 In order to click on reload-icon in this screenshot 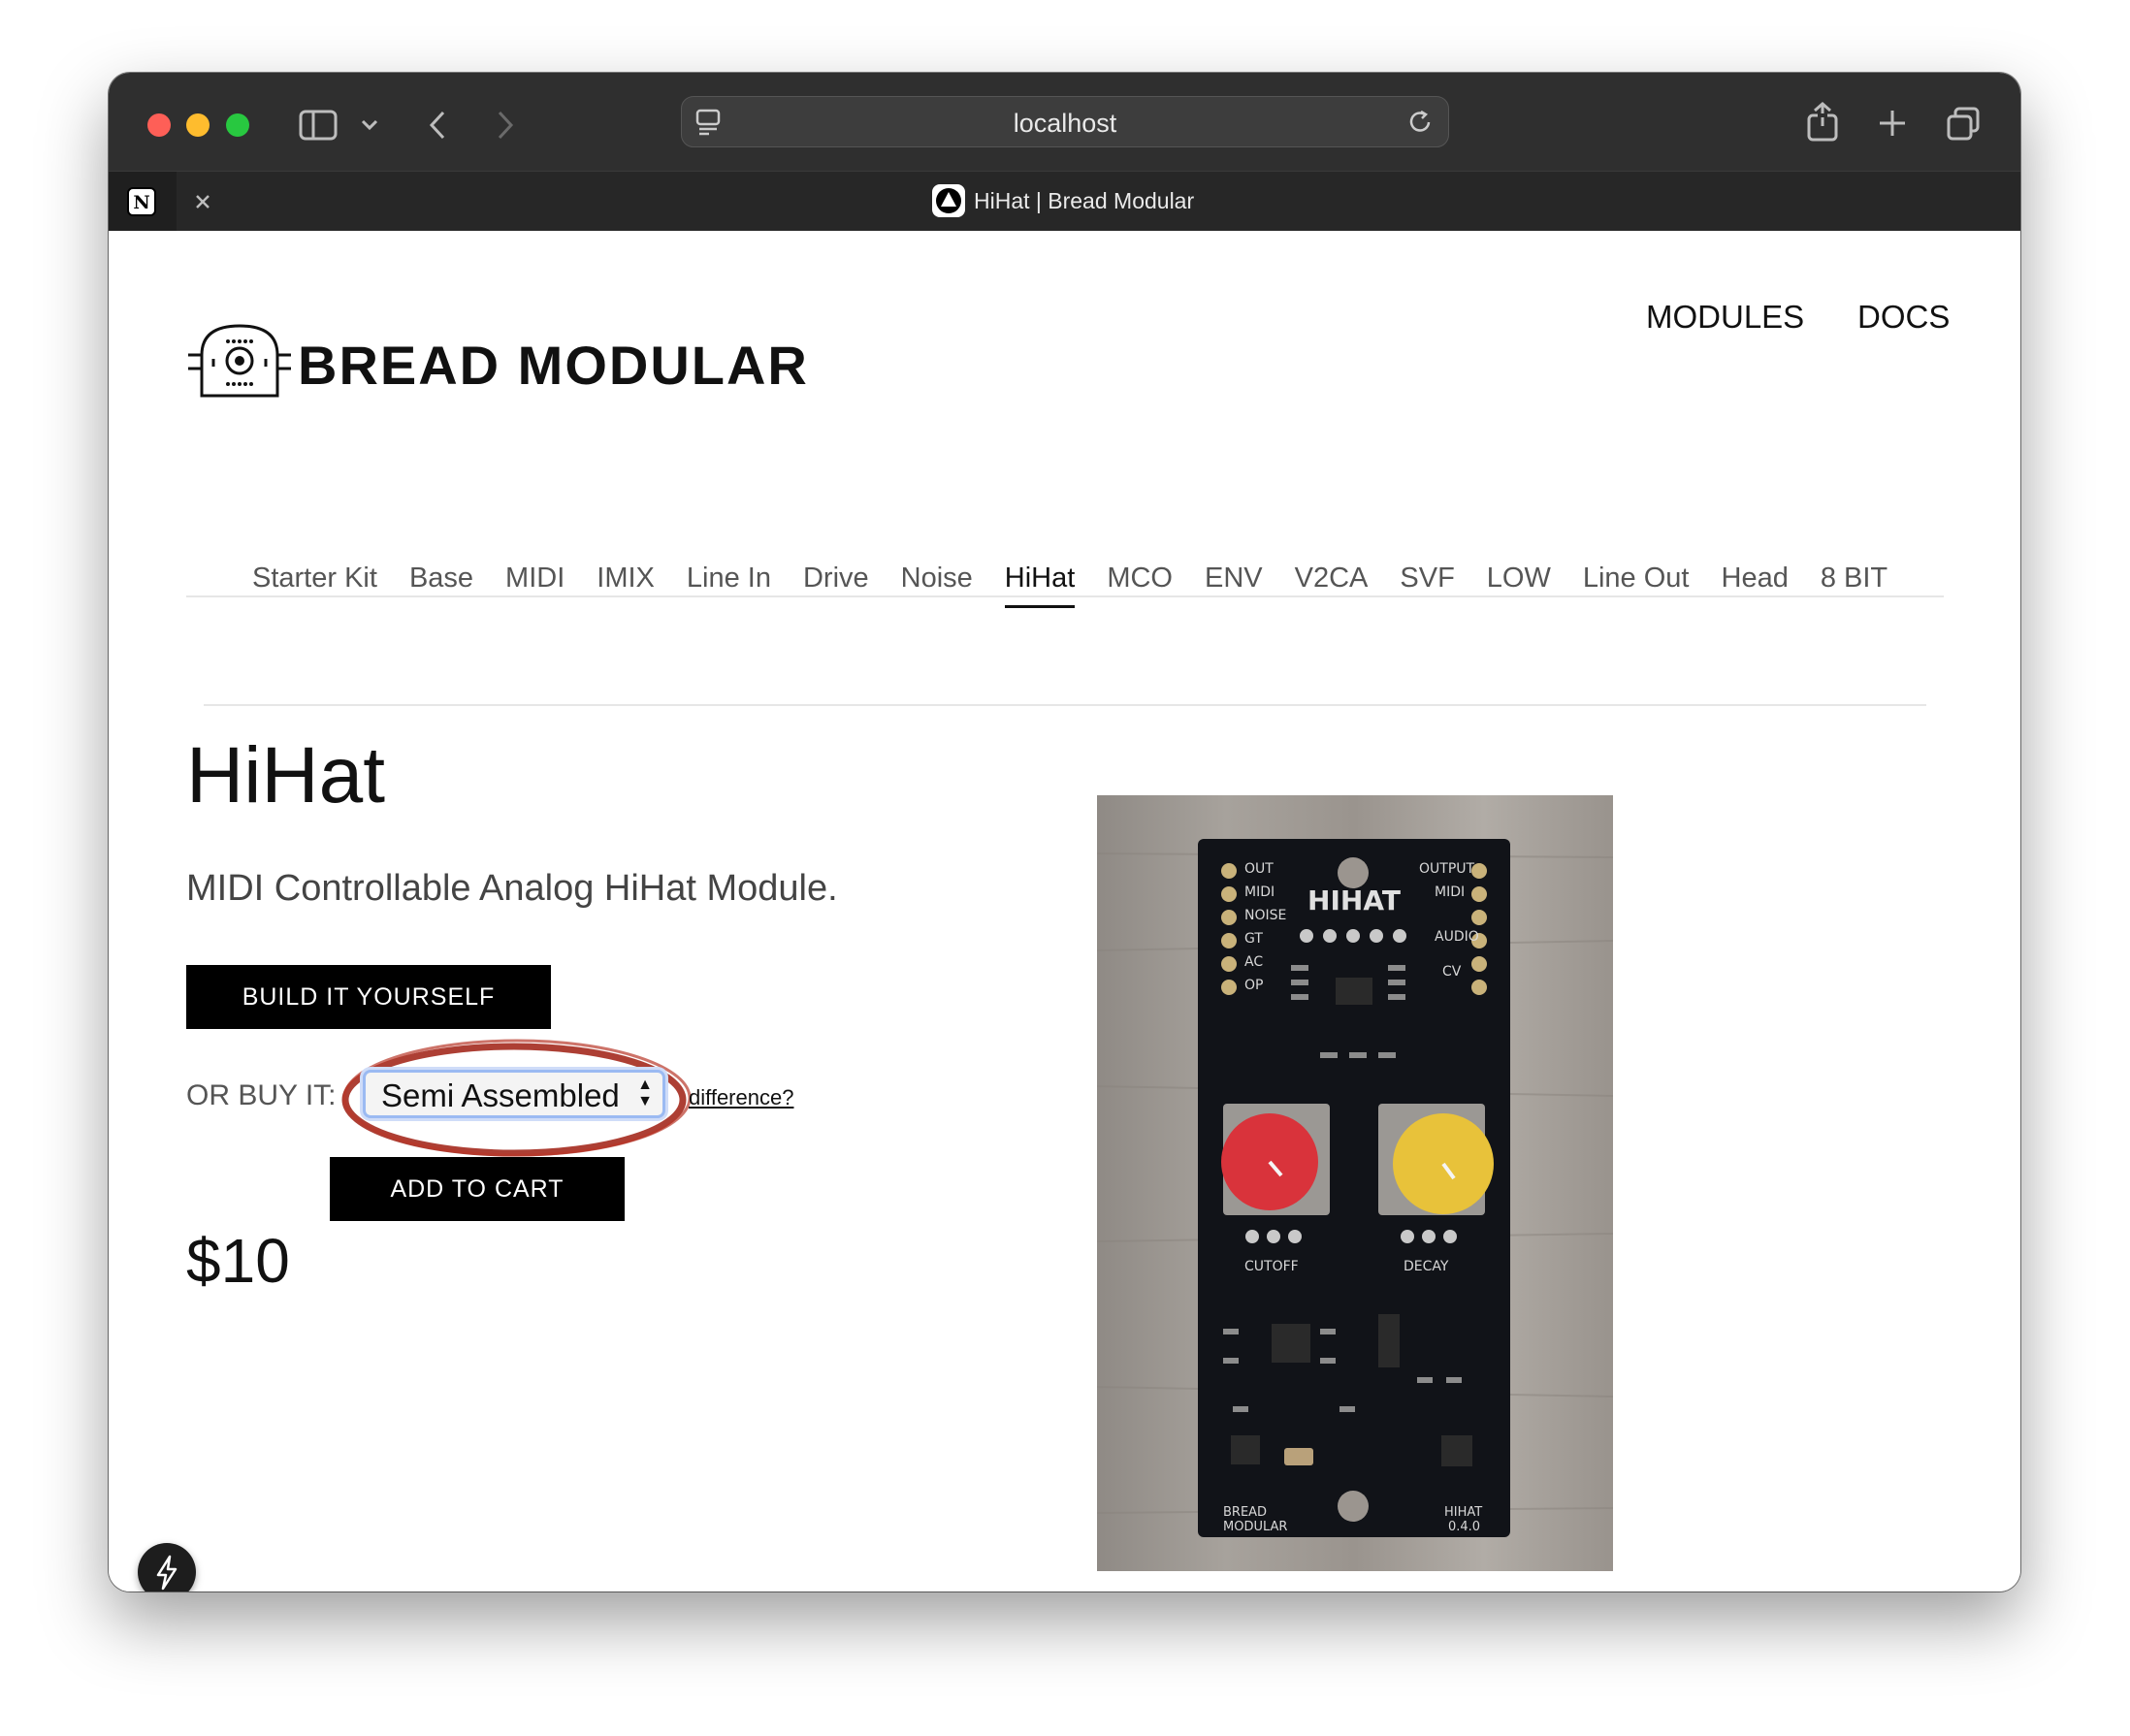, I will do `click(1421, 122)`.